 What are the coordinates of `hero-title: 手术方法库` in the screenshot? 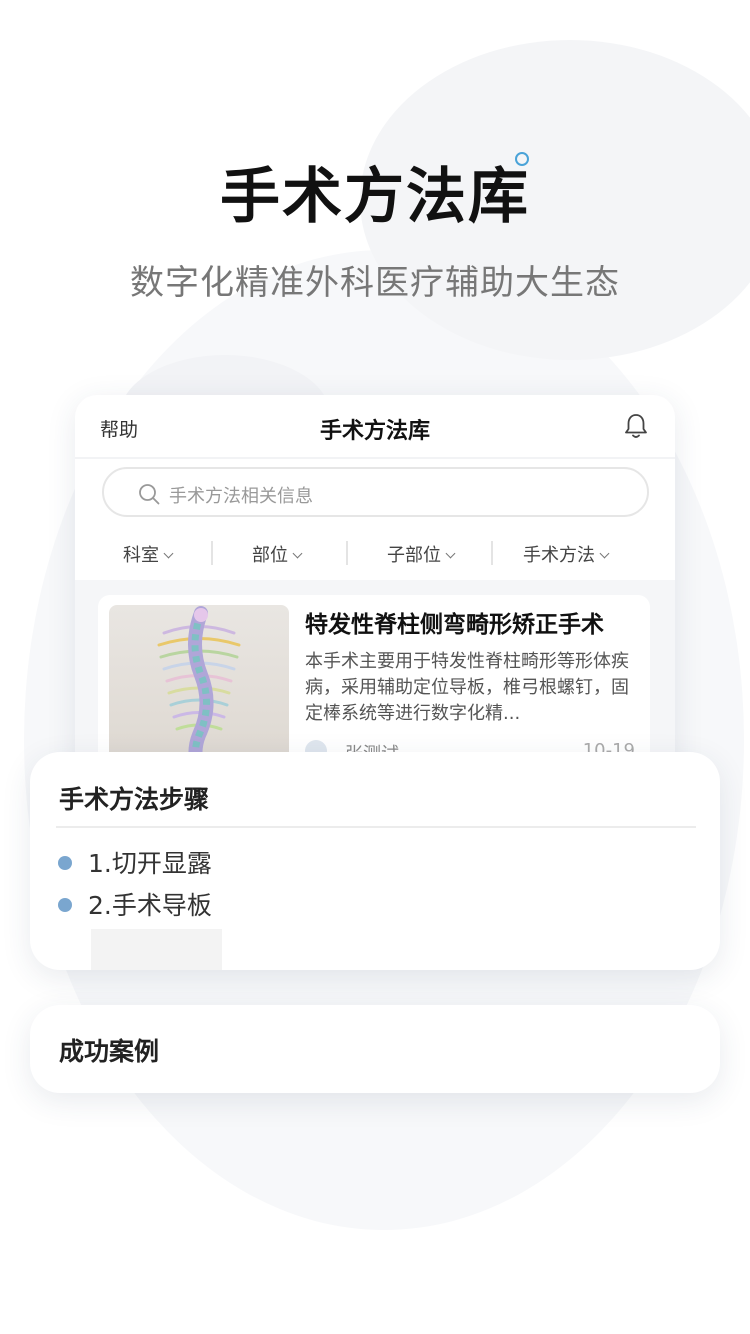 It's located at (375, 197).